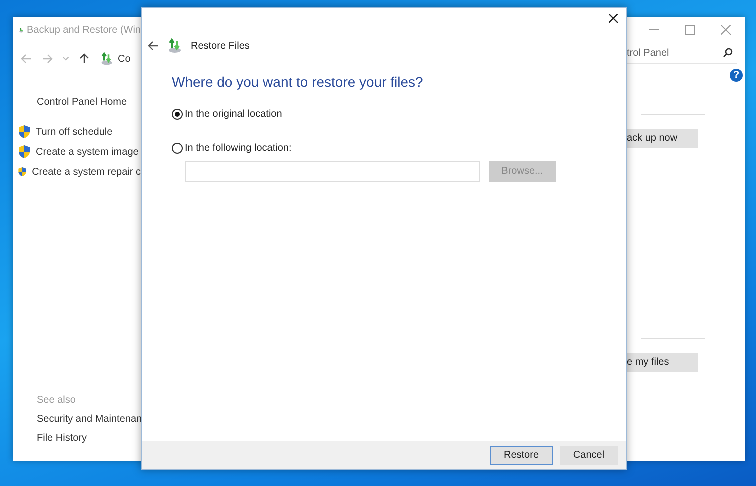  I want to click on back-arrow-icon, so click(153, 46).